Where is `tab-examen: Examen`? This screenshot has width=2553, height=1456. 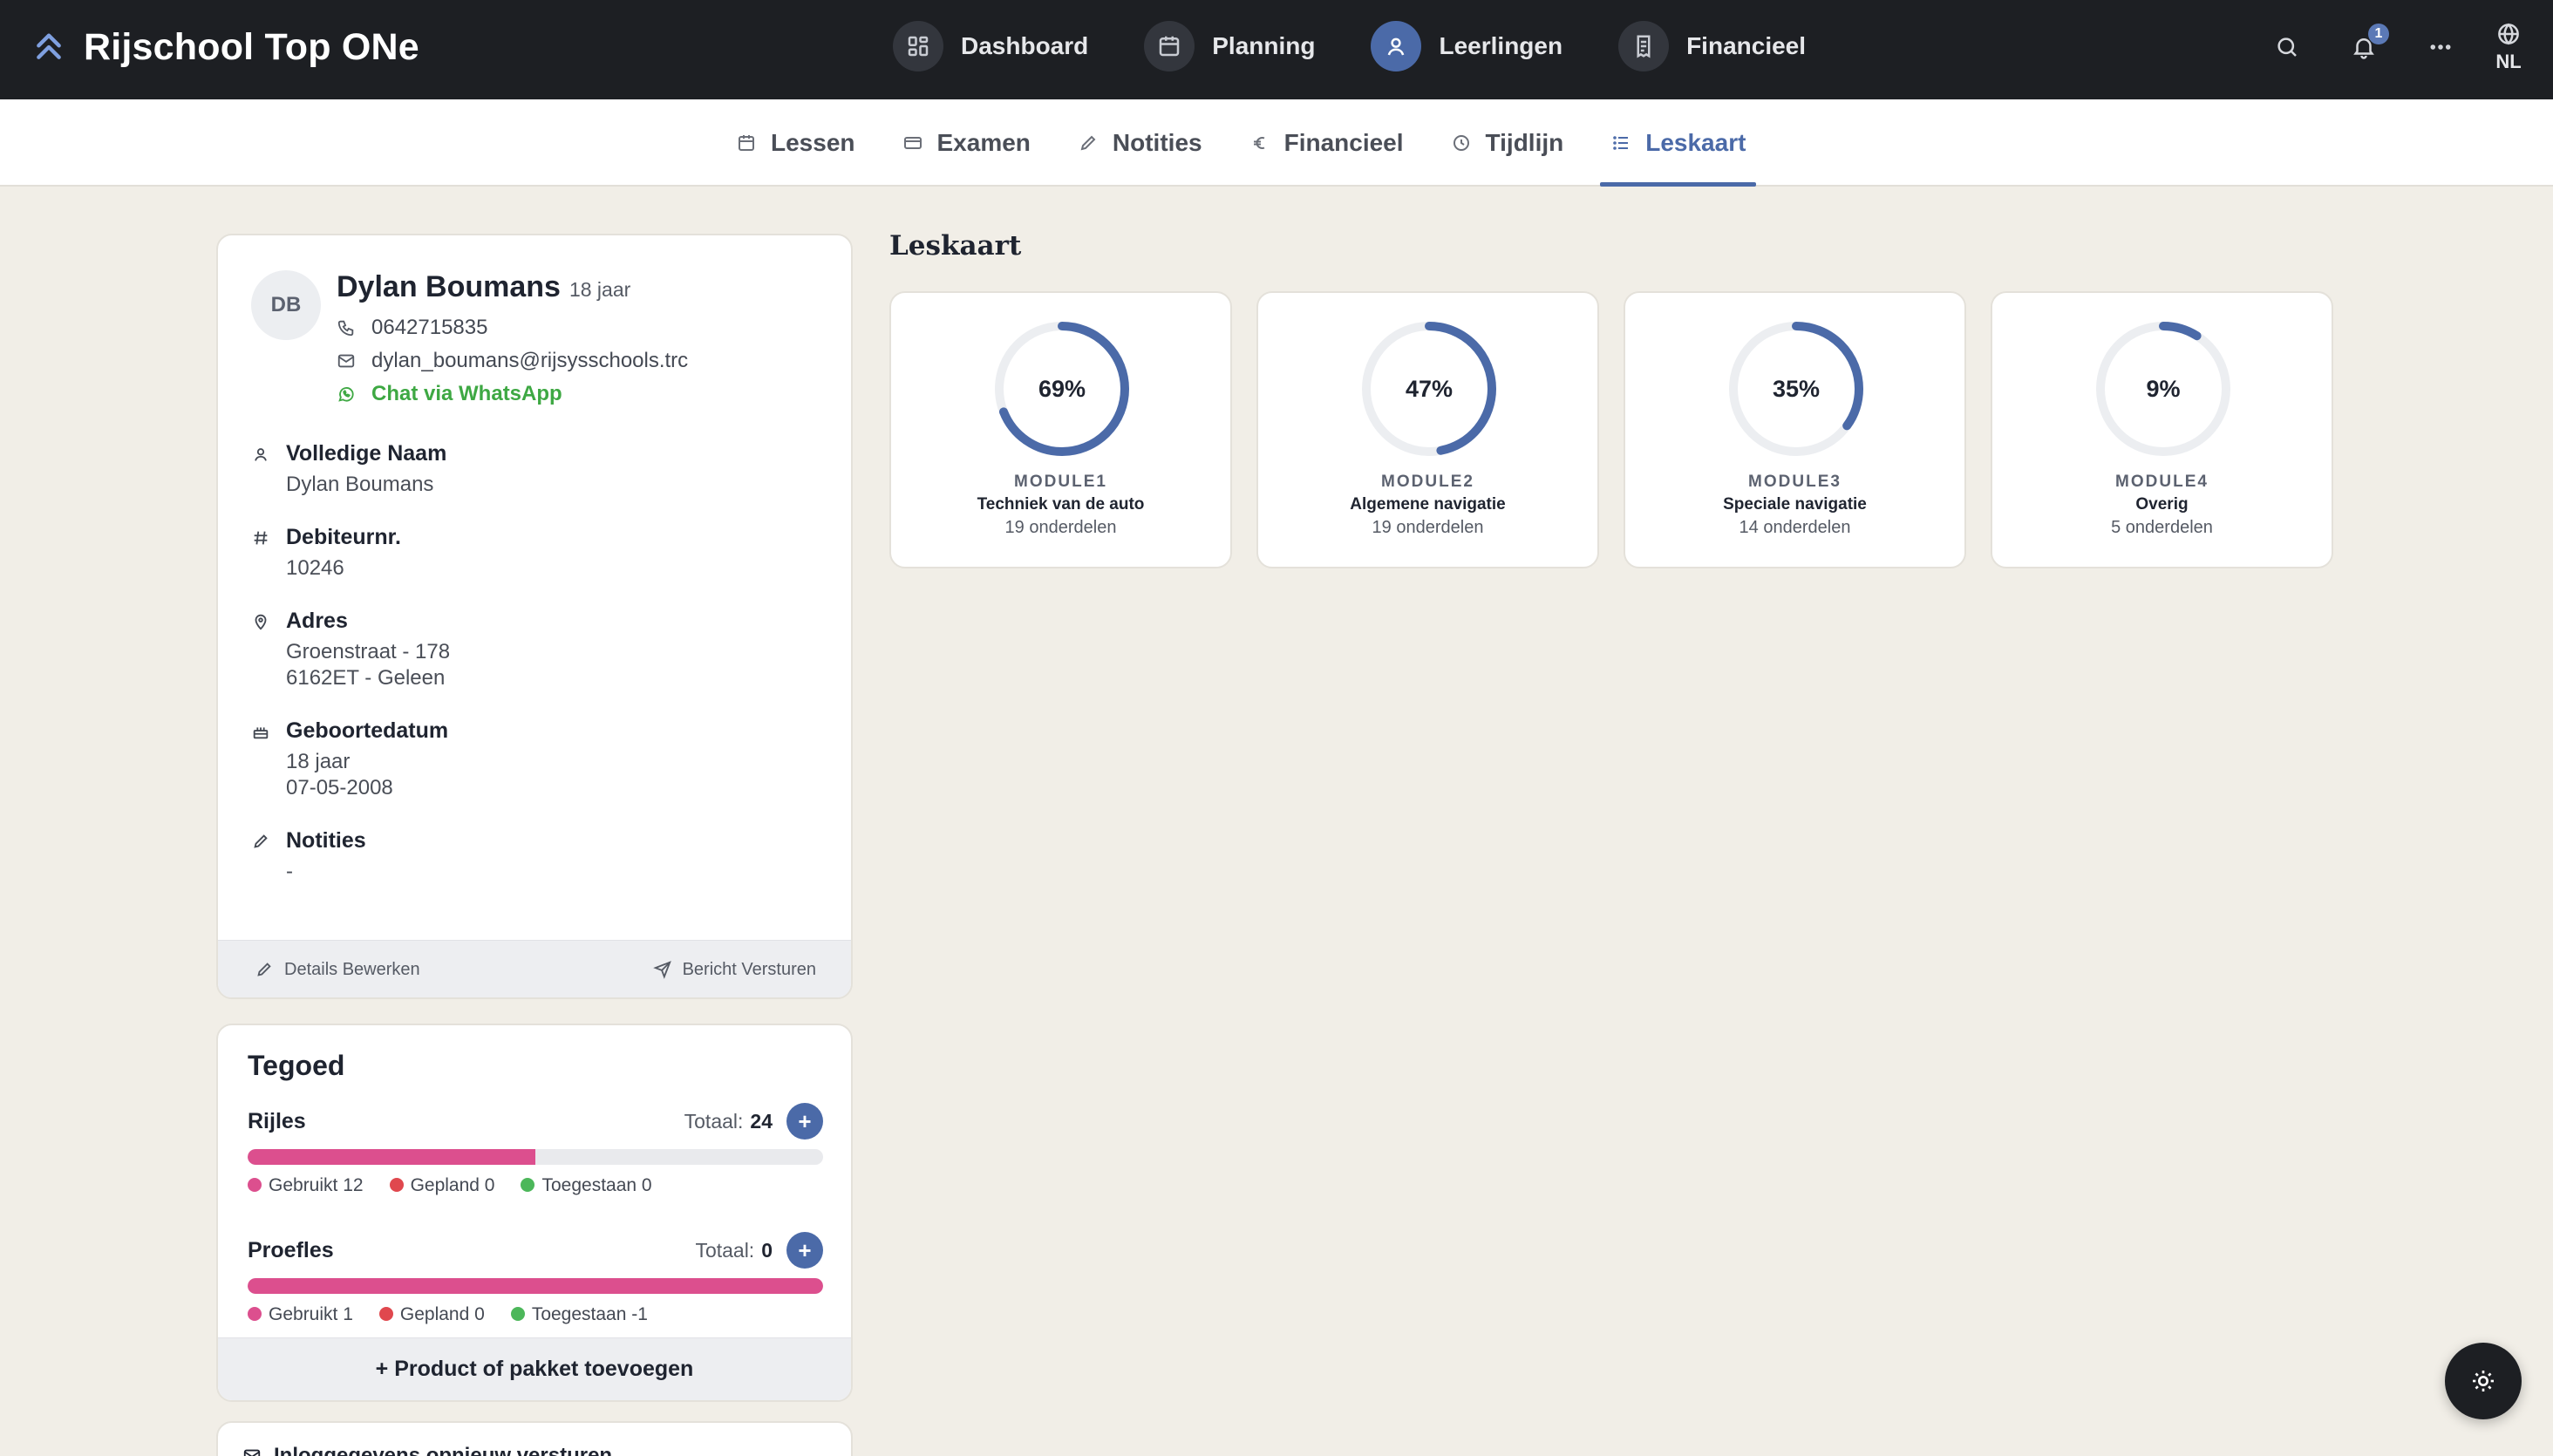 tab-examen: Examen is located at coordinates (966, 143).